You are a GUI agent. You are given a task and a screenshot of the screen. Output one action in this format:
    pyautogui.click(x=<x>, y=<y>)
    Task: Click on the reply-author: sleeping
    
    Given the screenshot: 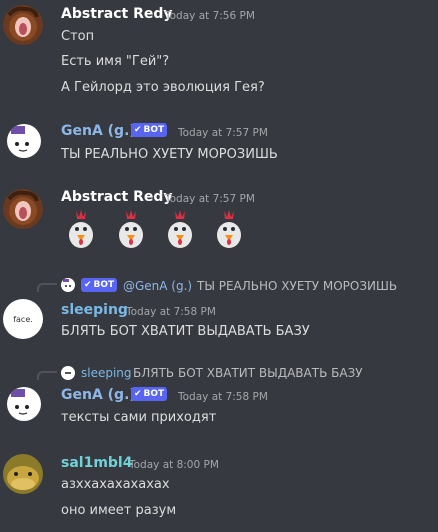 What is the action you would take?
    pyautogui.click(x=106, y=373)
    